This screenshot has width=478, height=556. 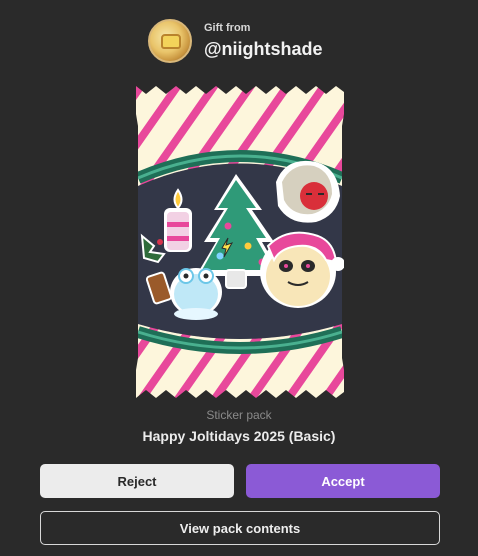 I want to click on toast-avatar-icon, so click(x=171, y=41).